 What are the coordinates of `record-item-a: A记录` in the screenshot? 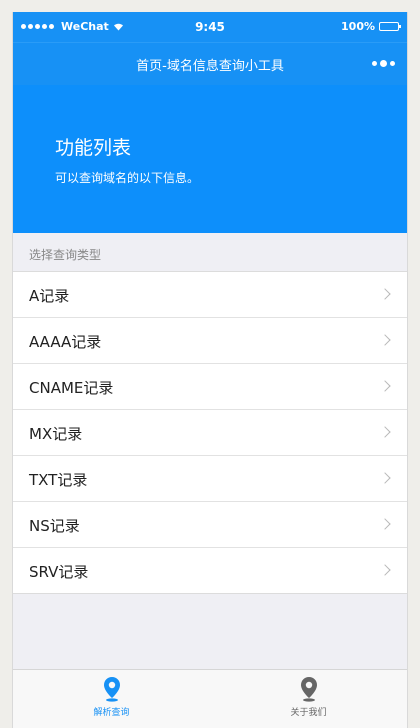 It's located at (210, 295).